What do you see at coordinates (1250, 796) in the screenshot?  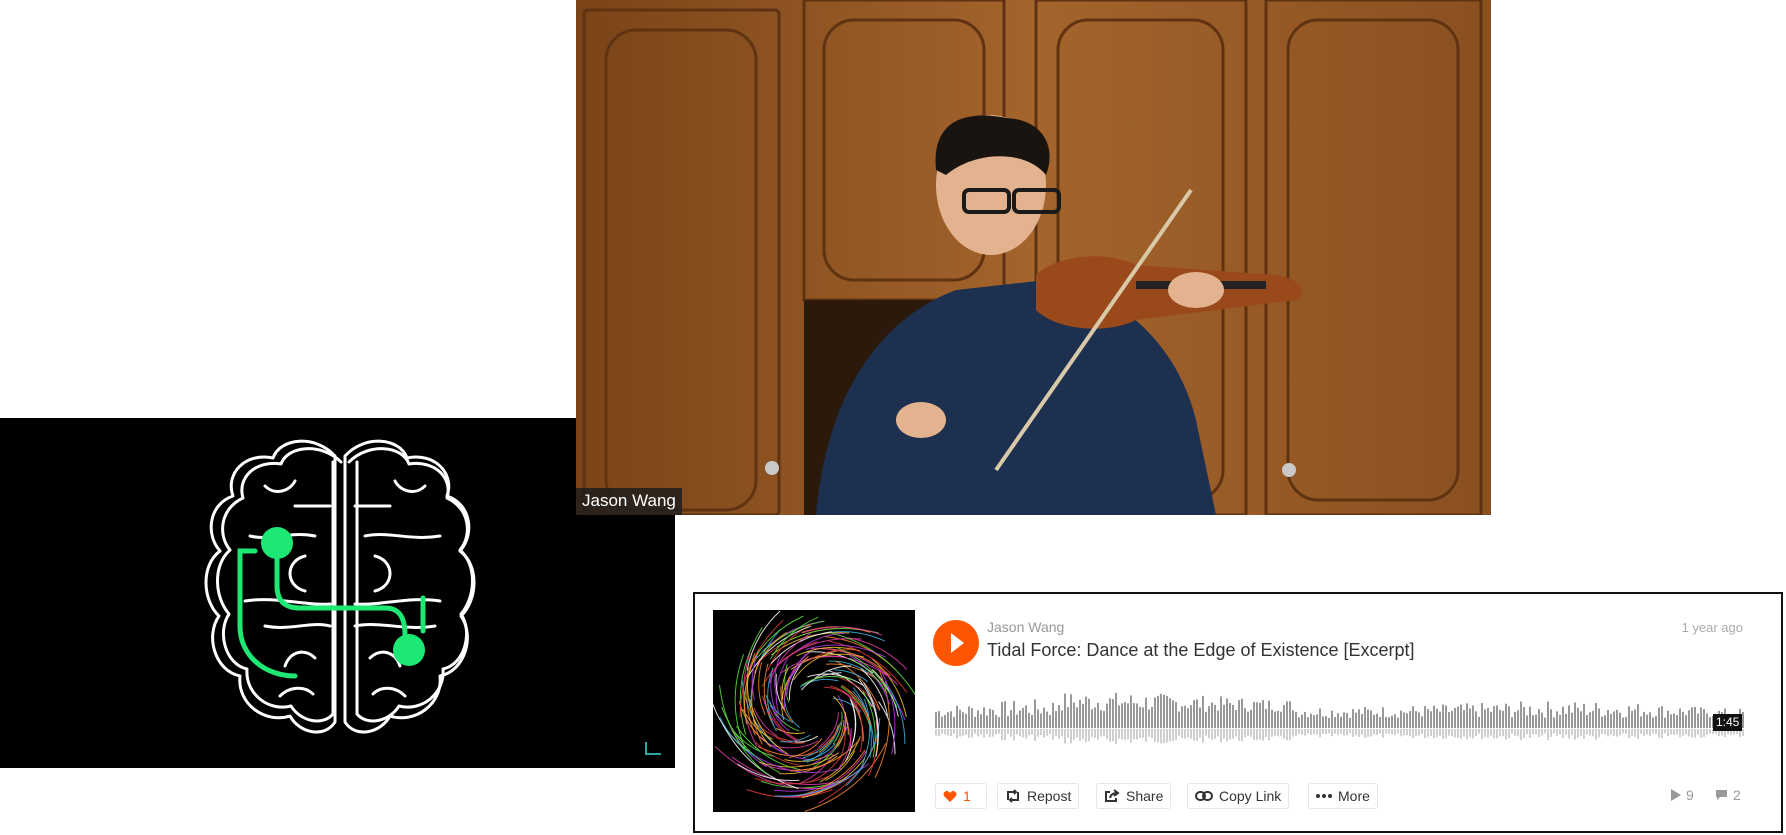 I see `copy-link-label: Copy Link` at bounding box center [1250, 796].